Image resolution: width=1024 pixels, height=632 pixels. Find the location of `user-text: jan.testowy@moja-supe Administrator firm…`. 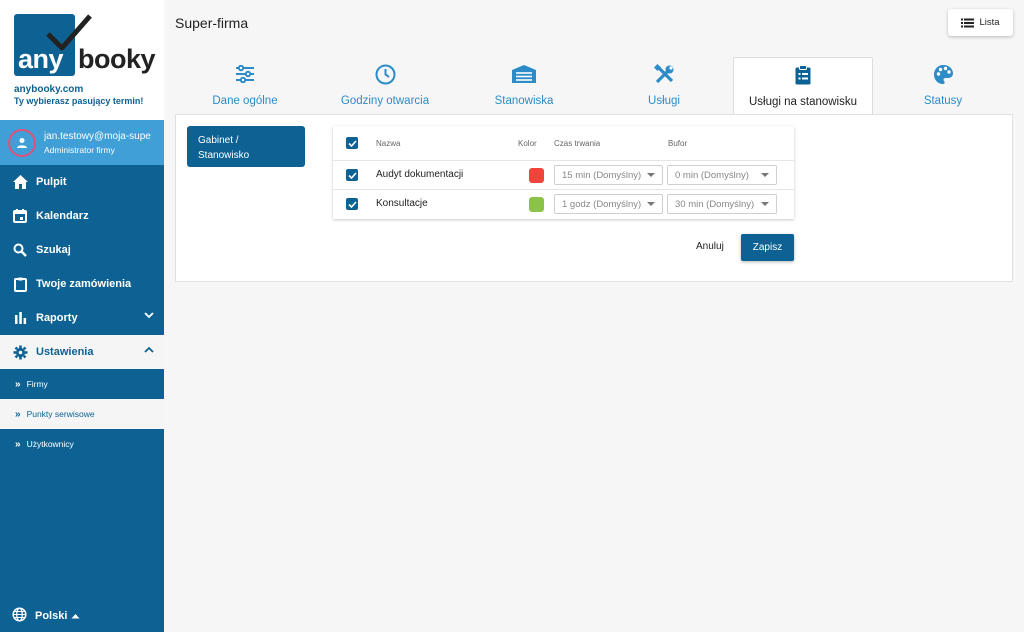

user-text: jan.testowy@moja-supe Administrator firm… is located at coordinates (97, 143).